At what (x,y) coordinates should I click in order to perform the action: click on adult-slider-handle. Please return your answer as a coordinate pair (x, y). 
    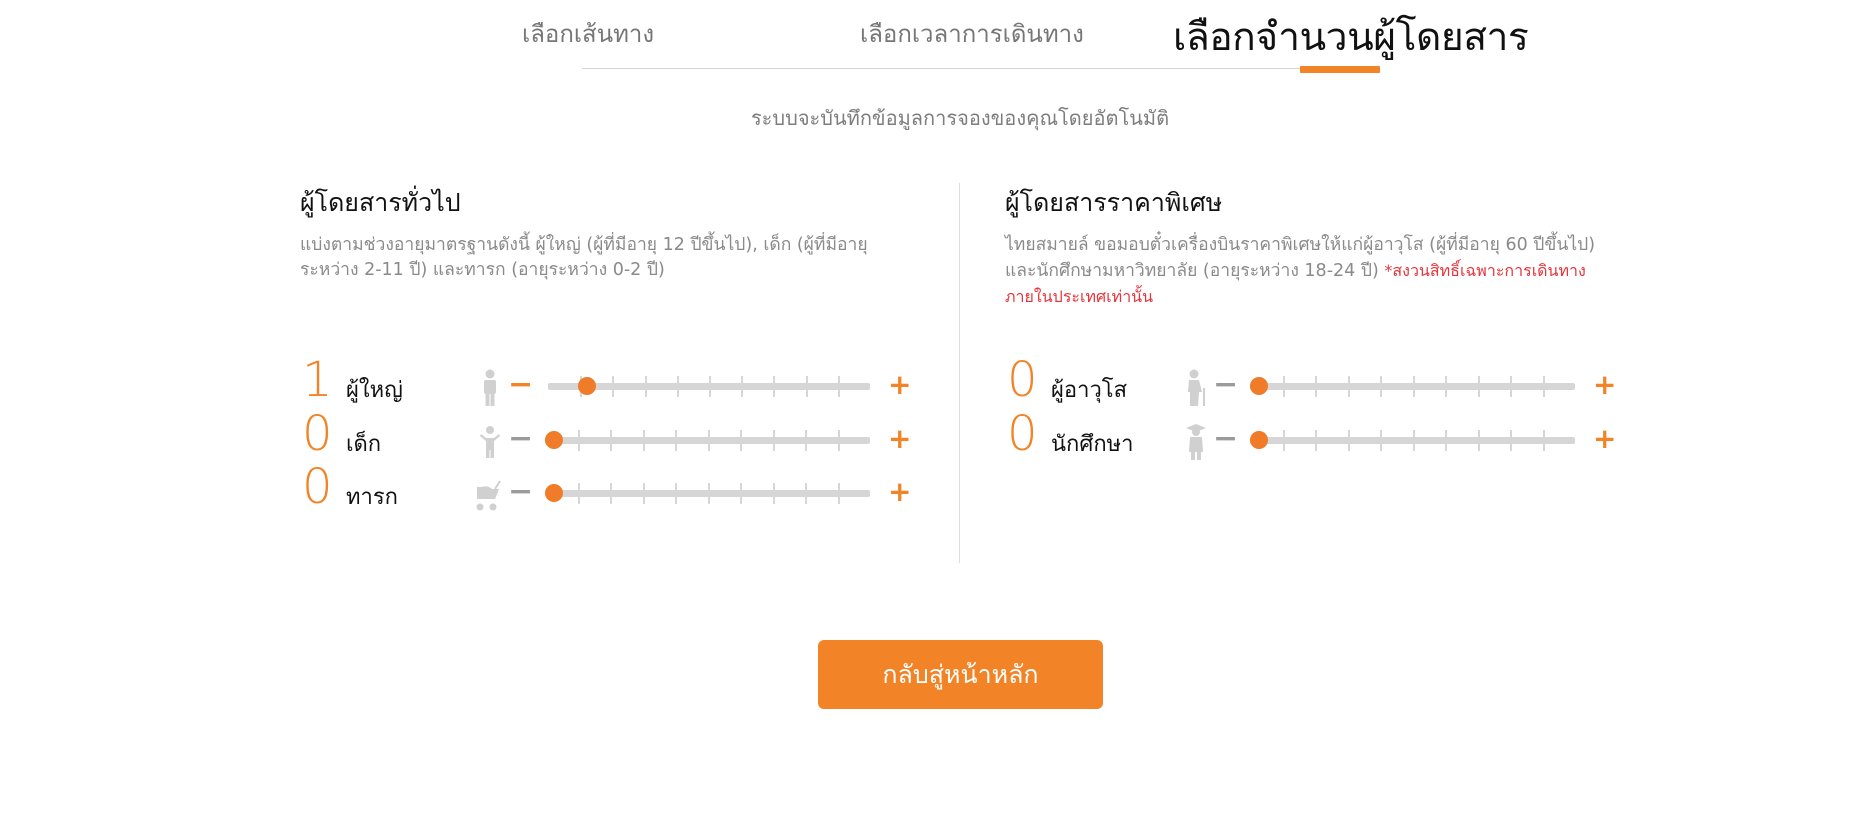
    Looking at the image, I should click on (587, 386).